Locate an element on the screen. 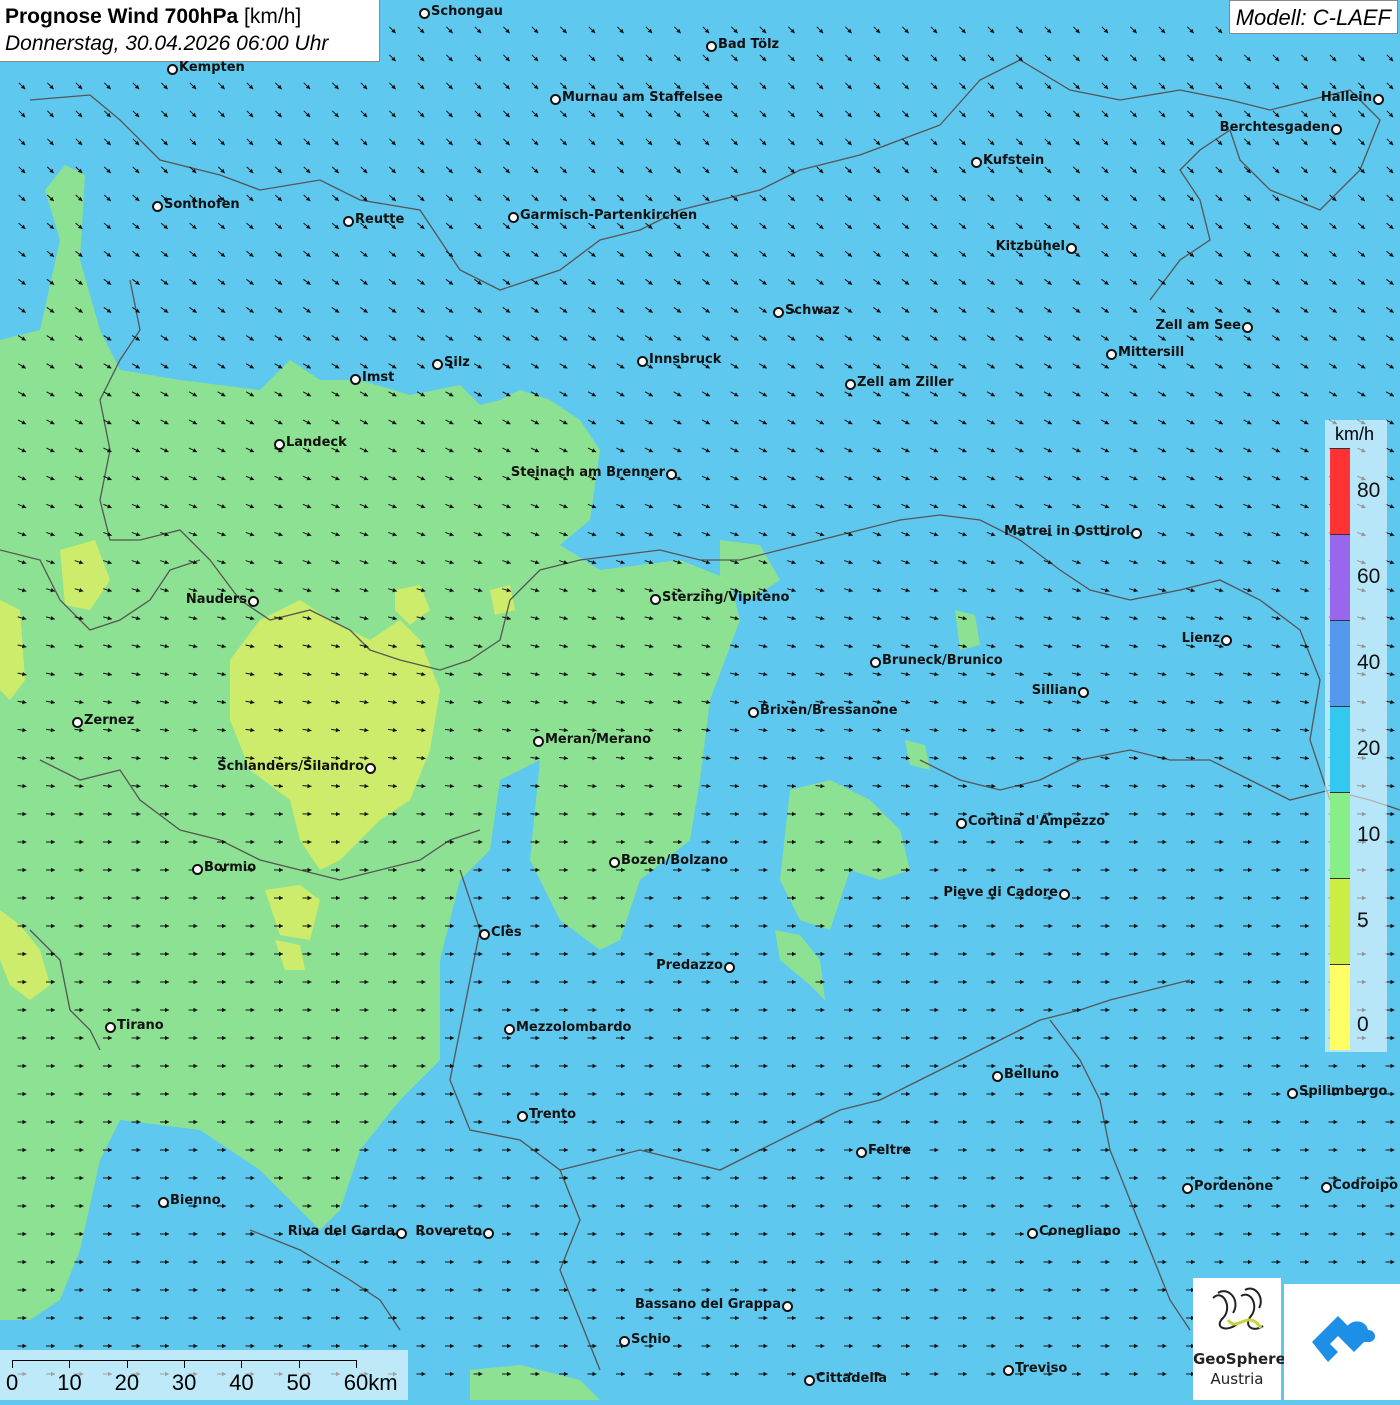  scale-label: 0 is located at coordinates (12, 1383).